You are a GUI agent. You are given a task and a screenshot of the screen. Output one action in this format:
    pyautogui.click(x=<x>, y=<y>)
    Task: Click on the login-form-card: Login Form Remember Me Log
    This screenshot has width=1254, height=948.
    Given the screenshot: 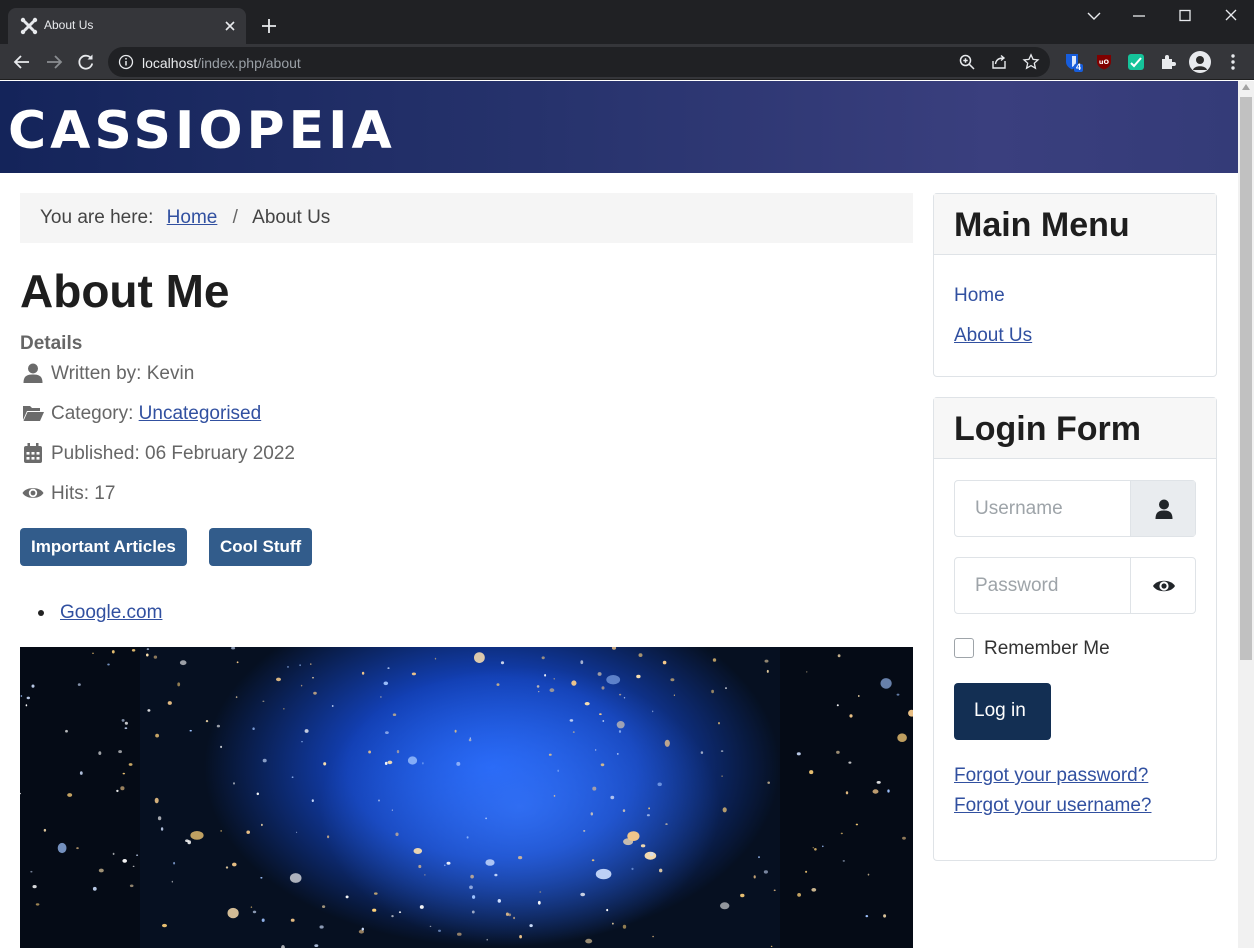 What is the action you would take?
    pyautogui.click(x=1075, y=629)
    